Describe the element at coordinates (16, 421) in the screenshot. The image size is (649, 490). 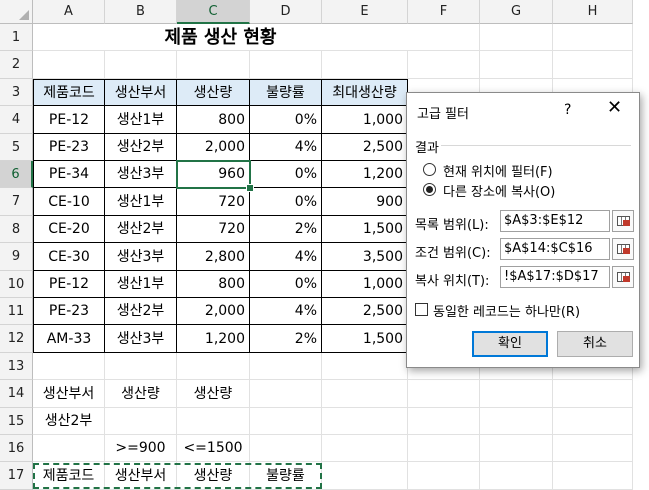
I see `row-header-15: 15` at that location.